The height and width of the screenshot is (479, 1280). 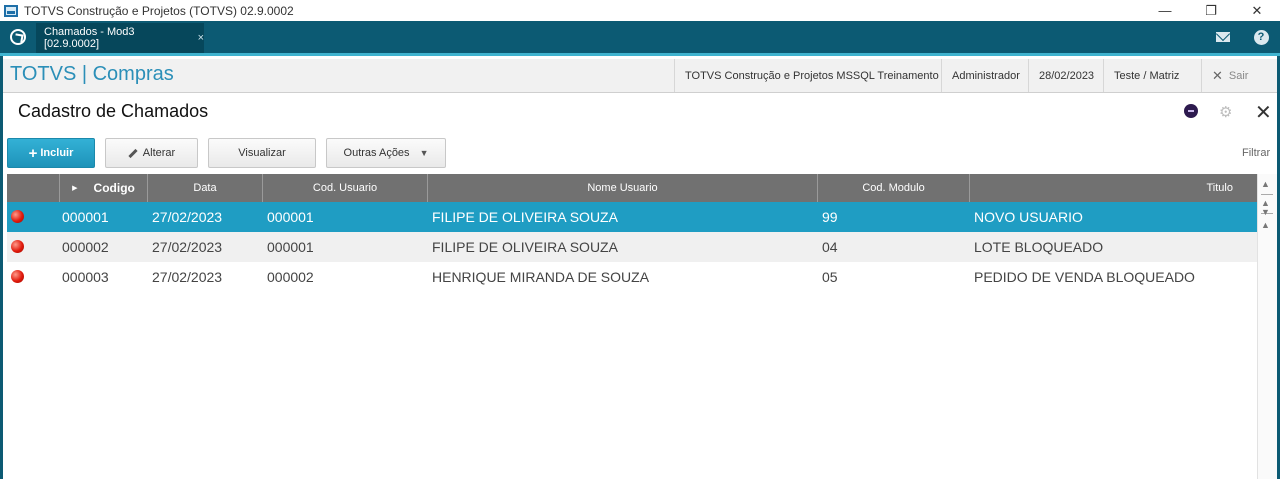 What do you see at coordinates (133, 153) in the screenshot?
I see `pencil-icon` at bounding box center [133, 153].